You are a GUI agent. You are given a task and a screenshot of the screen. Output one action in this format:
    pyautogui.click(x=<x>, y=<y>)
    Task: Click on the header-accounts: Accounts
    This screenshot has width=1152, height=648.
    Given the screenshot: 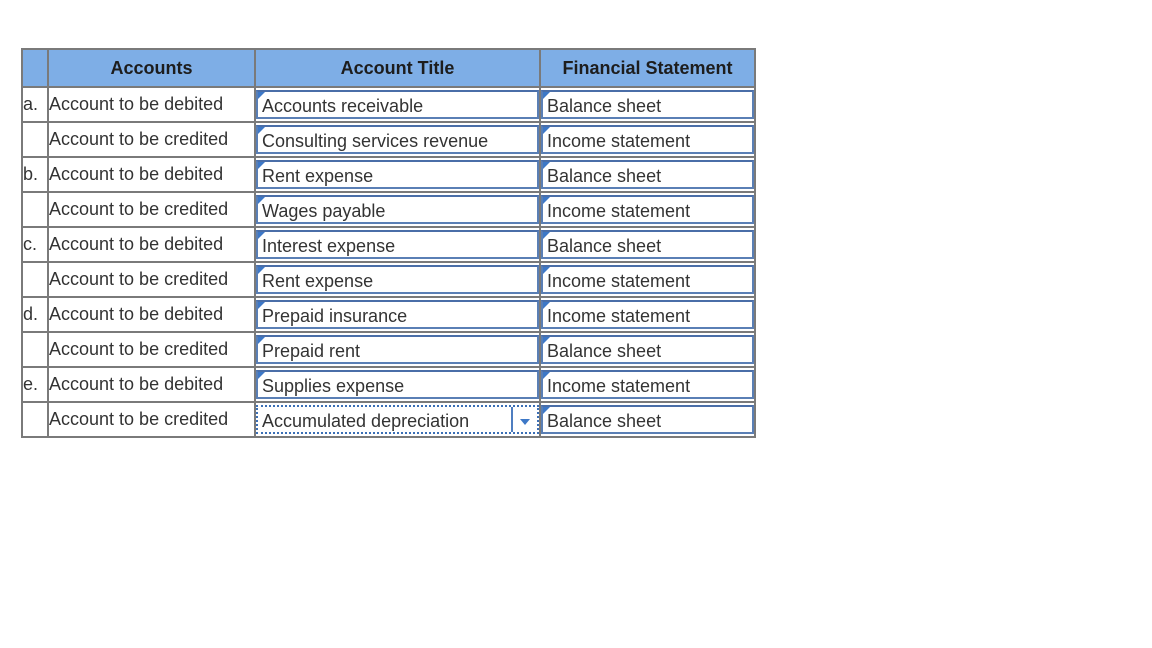 What is the action you would take?
    pyautogui.click(x=151, y=68)
    